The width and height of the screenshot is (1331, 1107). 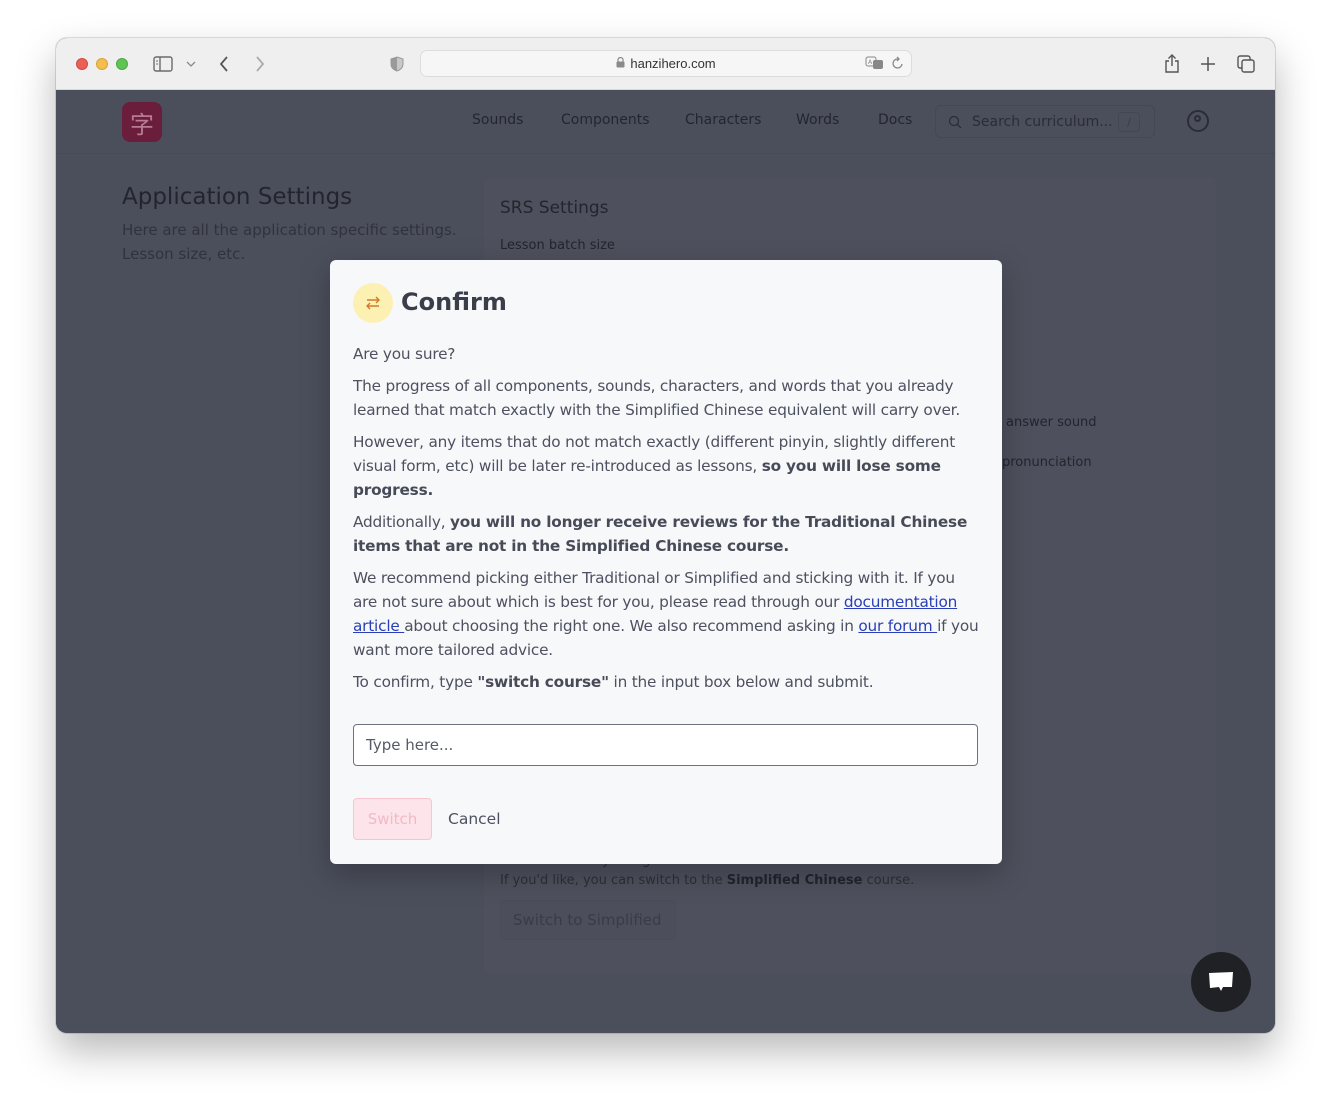 What do you see at coordinates (397, 64) in the screenshot?
I see `shield-icon` at bounding box center [397, 64].